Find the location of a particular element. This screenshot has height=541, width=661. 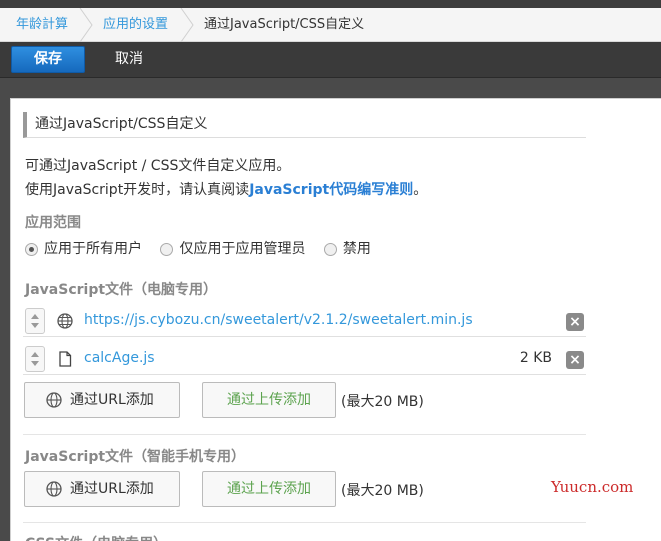

file-icon is located at coordinates (65, 359).